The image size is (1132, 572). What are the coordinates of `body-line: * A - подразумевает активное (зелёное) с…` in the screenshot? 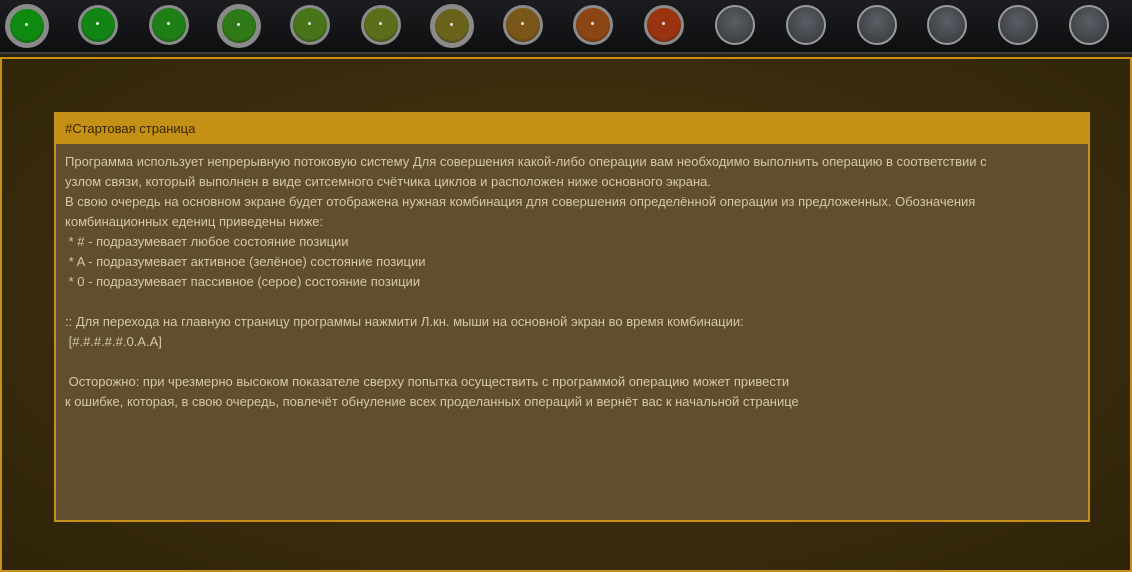 It's located at (245, 261).